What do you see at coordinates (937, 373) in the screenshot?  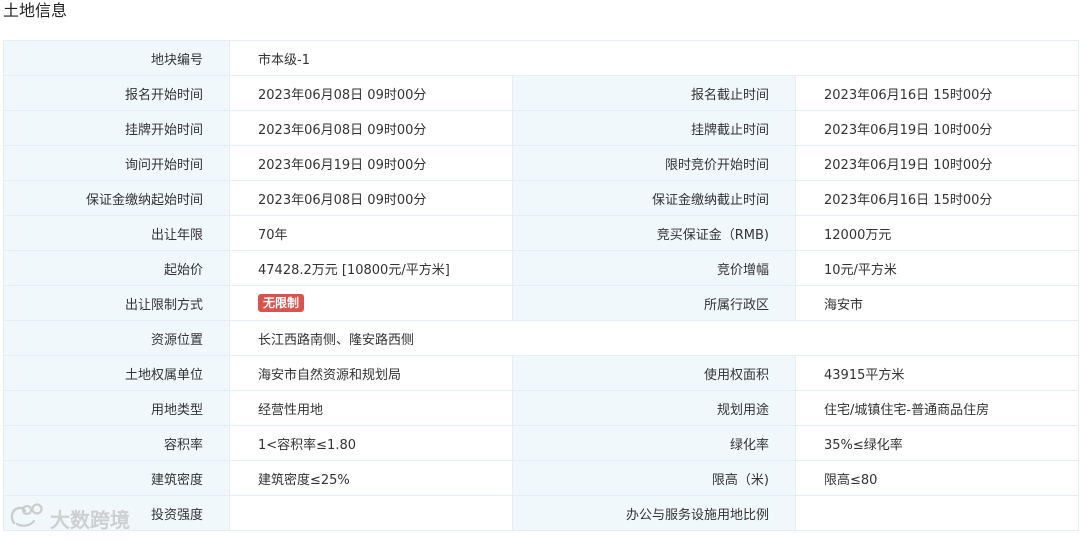 I see `field-value: 43915平方米` at bounding box center [937, 373].